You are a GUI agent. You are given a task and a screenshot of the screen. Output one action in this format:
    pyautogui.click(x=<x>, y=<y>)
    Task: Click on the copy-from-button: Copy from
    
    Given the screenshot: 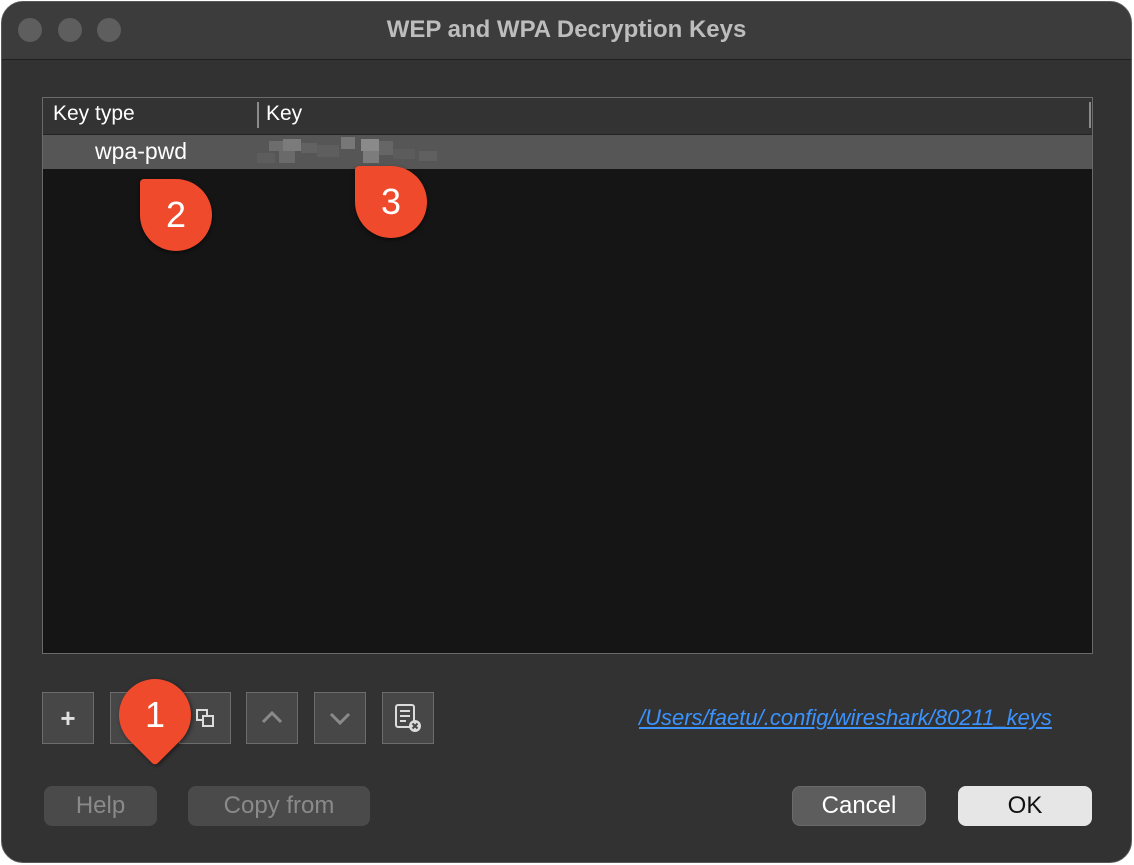 What is the action you would take?
    pyautogui.click(x=279, y=806)
    